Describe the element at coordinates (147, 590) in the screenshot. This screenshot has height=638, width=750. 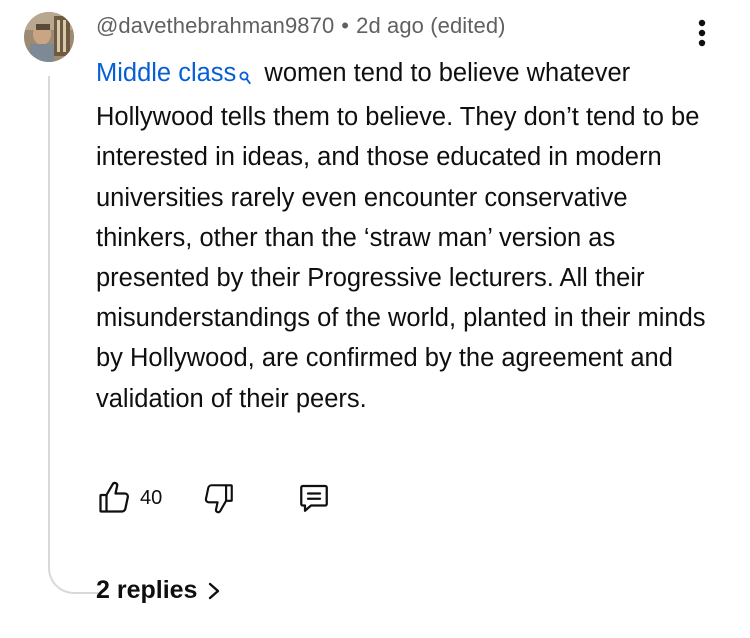
I see `replies-label: 2 replies` at that location.